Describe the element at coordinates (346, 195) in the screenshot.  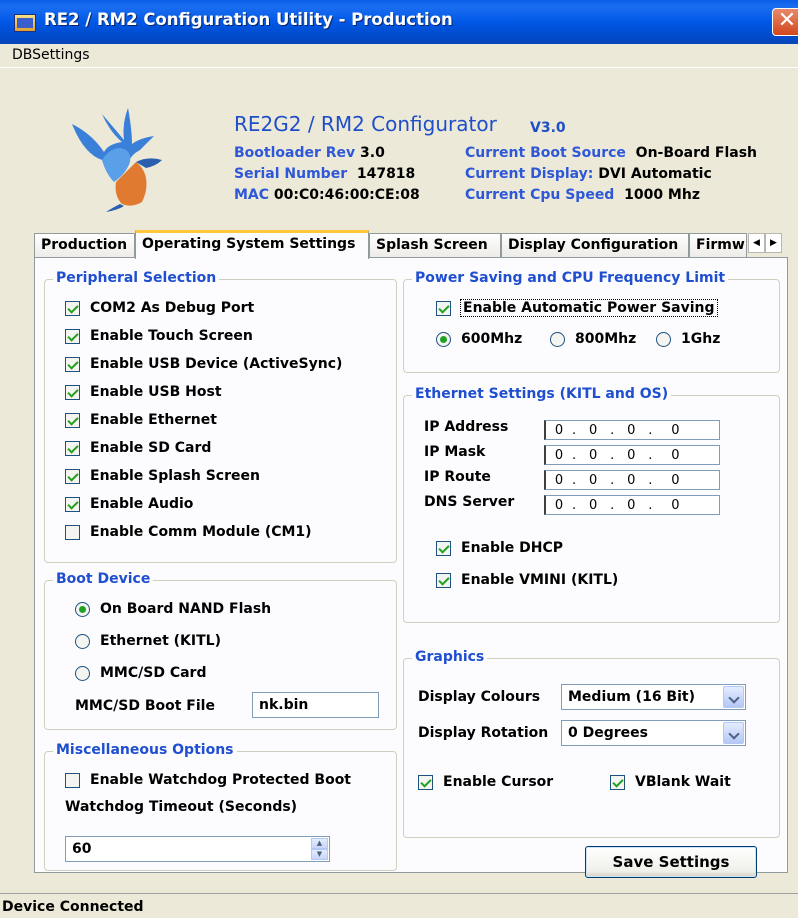
I see `mac-value: 00:C0:46:00:CE:08` at that location.